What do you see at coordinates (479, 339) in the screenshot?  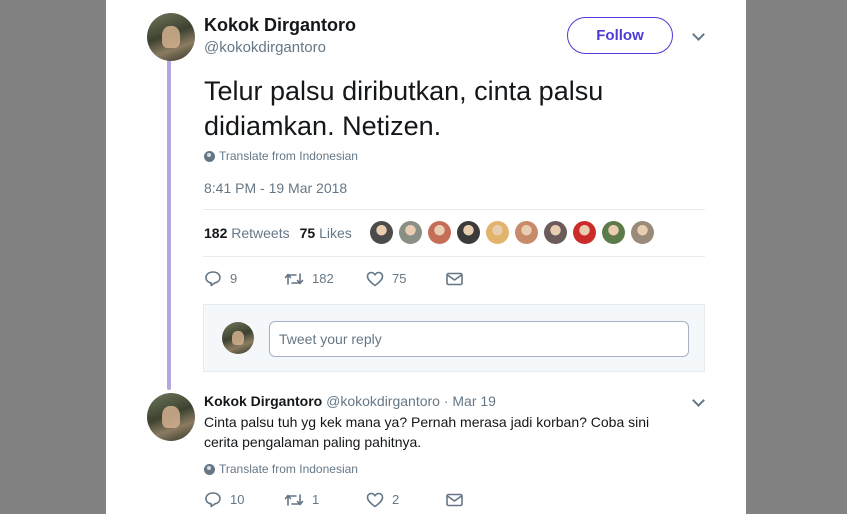 I see `reply-input: Tweet your reply` at bounding box center [479, 339].